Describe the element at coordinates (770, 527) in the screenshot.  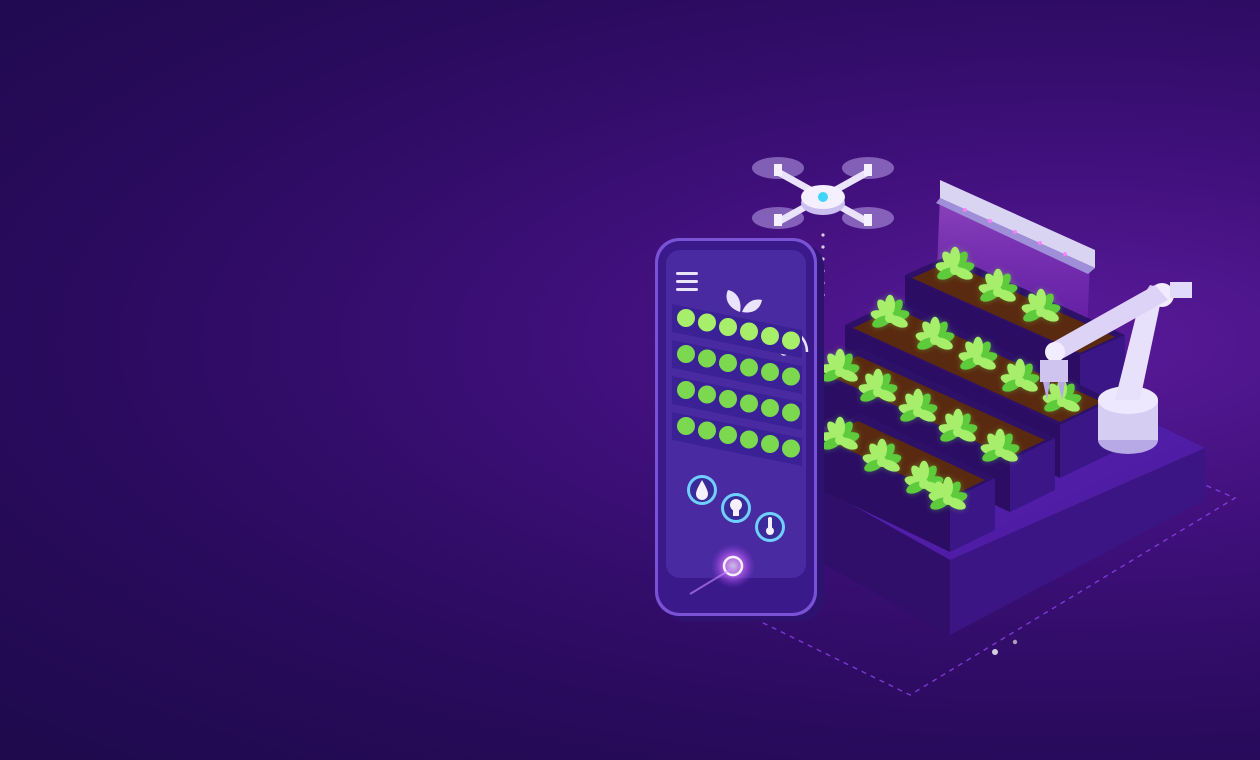
I see `thermometer-icon` at that location.